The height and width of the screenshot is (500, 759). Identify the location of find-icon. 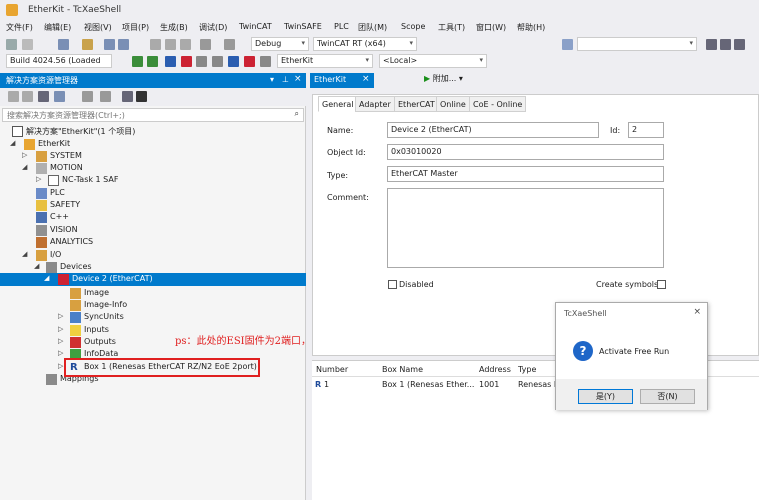
(567, 44).